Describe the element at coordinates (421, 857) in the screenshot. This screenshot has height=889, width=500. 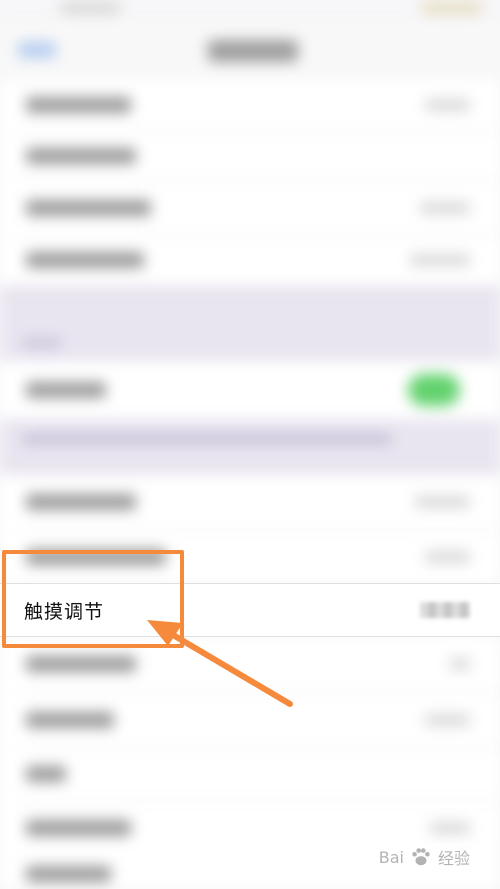
I see `paw-icon` at that location.